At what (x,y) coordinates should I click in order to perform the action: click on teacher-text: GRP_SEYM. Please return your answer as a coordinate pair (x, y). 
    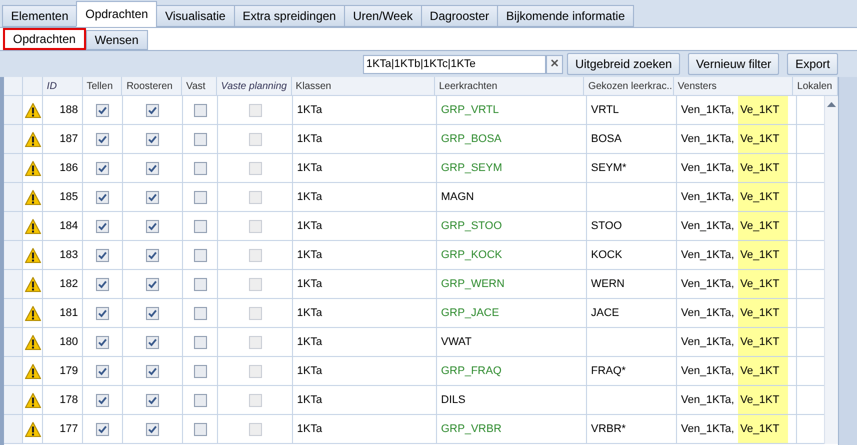
    Looking at the image, I should click on (471, 168).